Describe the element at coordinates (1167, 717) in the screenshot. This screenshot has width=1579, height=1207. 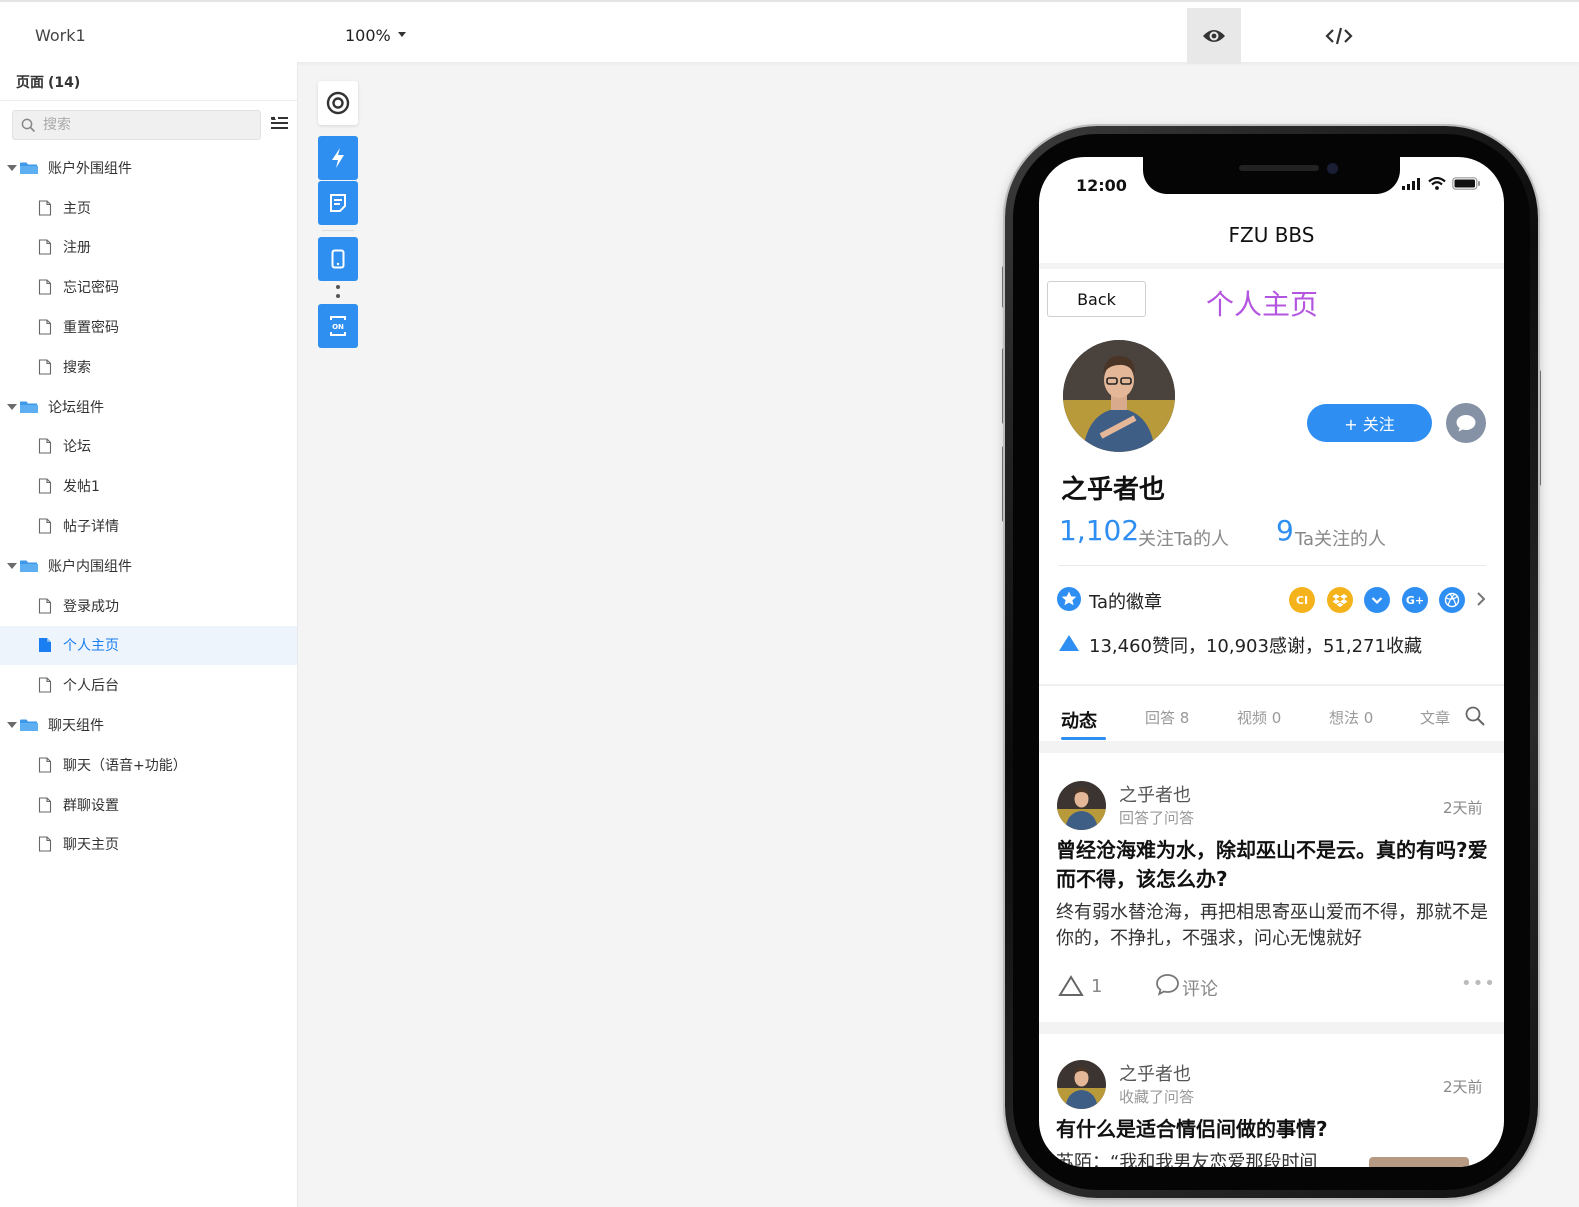
I see `tab-answers: 回答 8` at that location.